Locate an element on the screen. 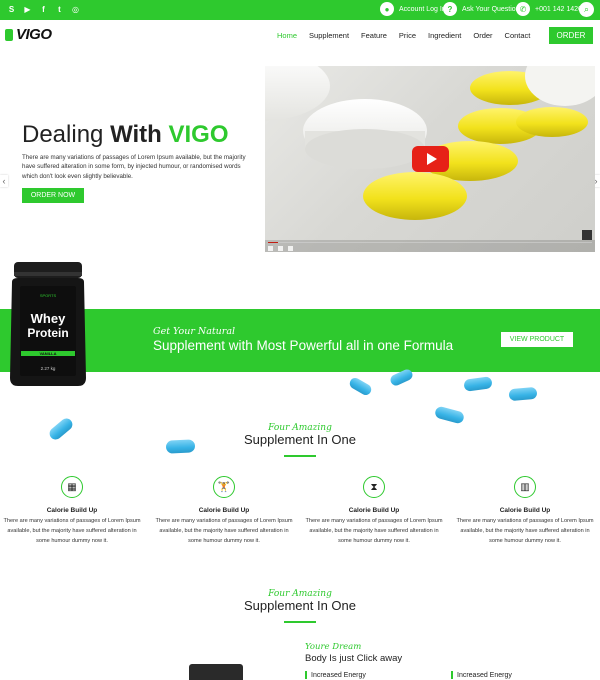 This screenshot has width=600, height=680. bar-chart-icon: ▥ is located at coordinates (525, 487).